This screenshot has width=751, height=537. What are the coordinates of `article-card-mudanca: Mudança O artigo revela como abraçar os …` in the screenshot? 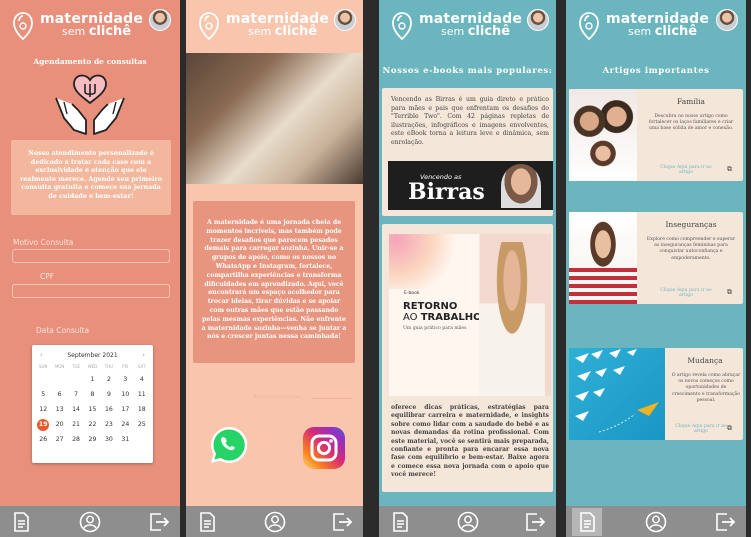 It's located at (656, 394).